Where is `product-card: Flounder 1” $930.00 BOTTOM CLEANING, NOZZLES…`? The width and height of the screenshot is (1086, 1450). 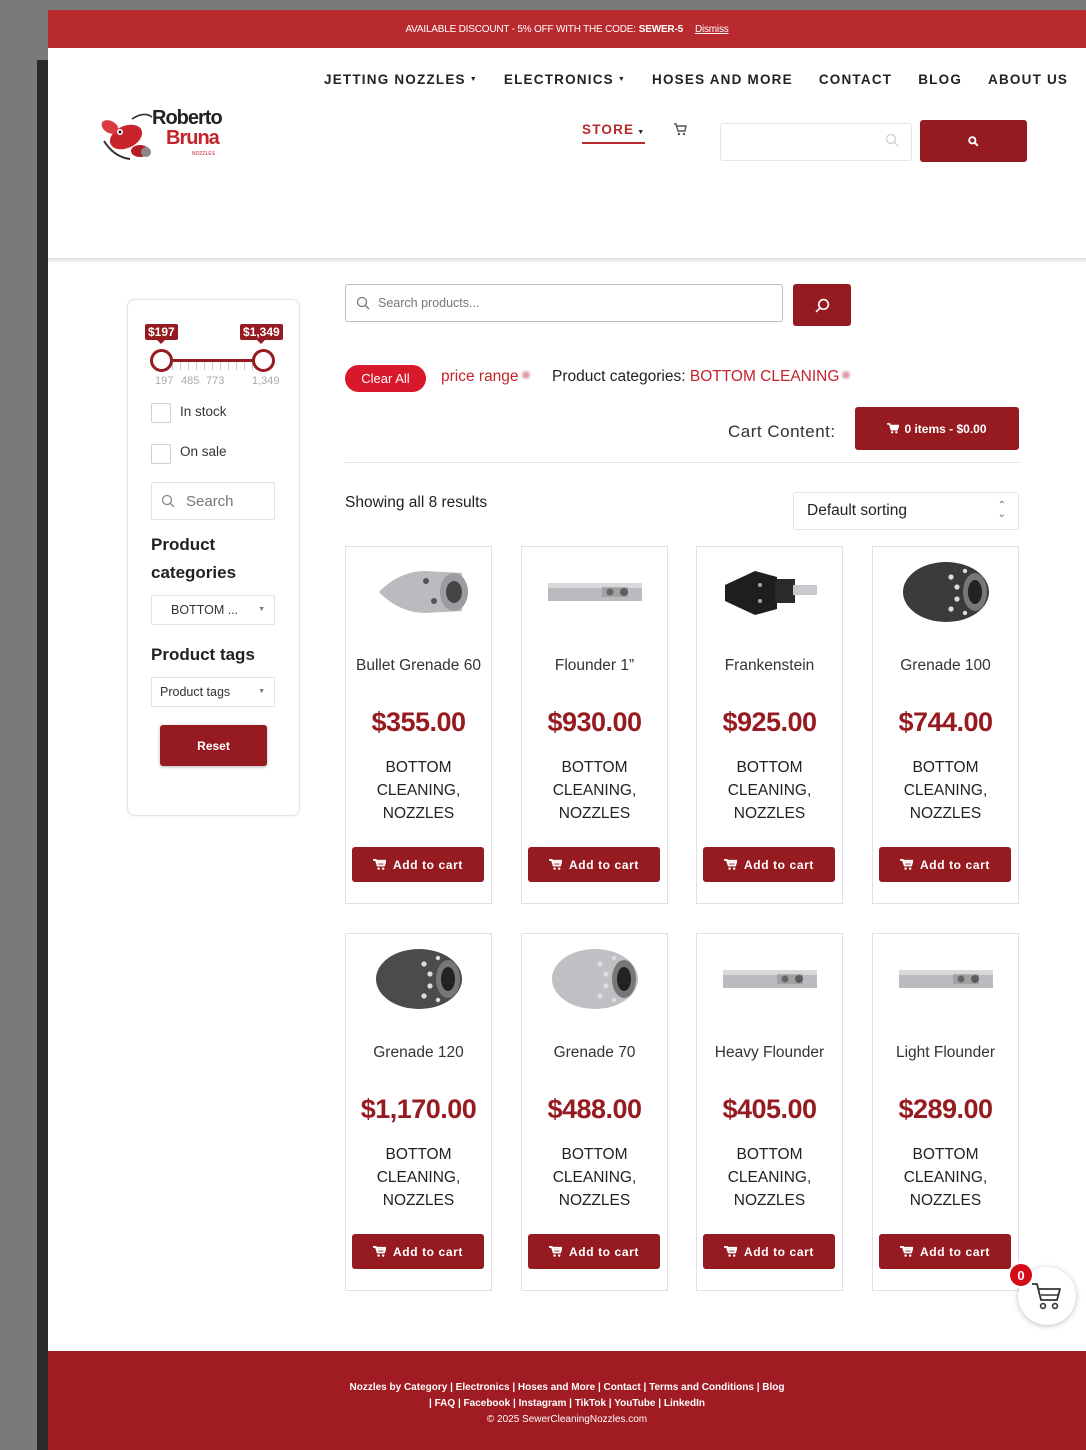
product-card: Flounder 1” $930.00 BOTTOM CLEANING, NOZZLES… is located at coordinates (594, 725).